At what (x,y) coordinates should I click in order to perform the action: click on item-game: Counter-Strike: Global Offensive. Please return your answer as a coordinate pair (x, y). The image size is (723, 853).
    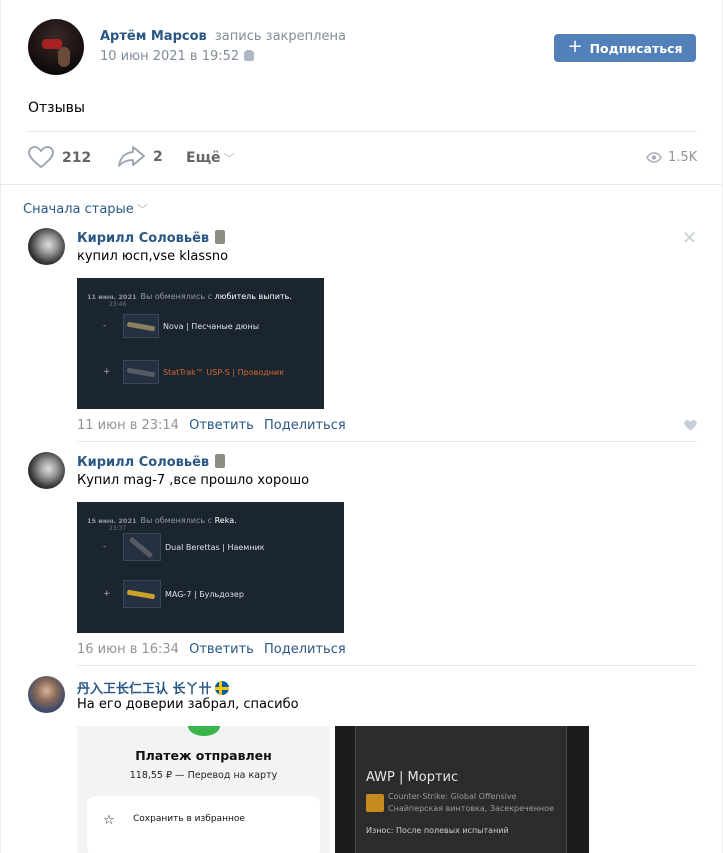
    Looking at the image, I should click on (452, 796).